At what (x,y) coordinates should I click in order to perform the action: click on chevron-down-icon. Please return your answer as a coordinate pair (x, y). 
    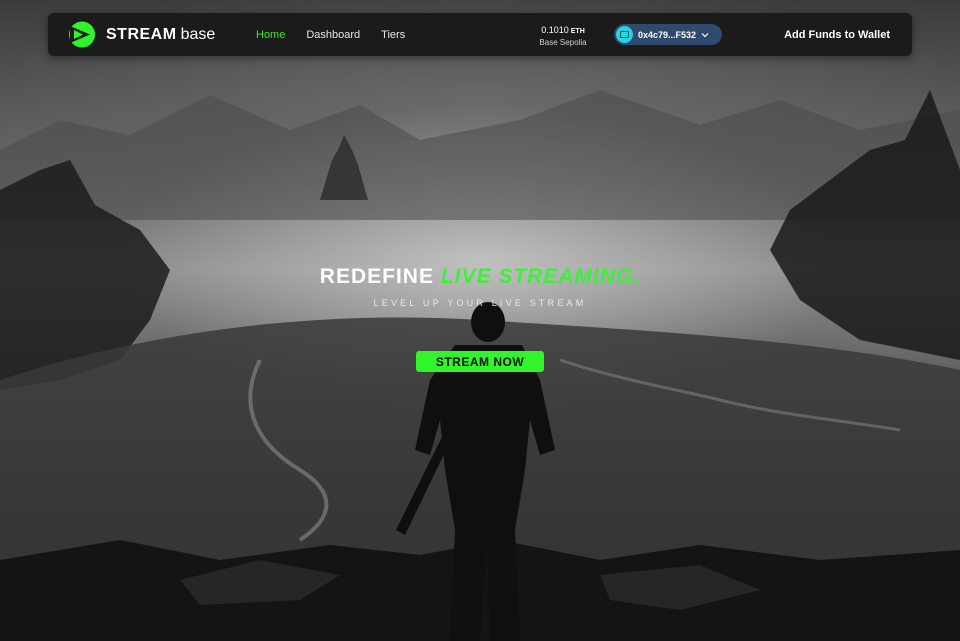
    Looking at the image, I should click on (705, 34).